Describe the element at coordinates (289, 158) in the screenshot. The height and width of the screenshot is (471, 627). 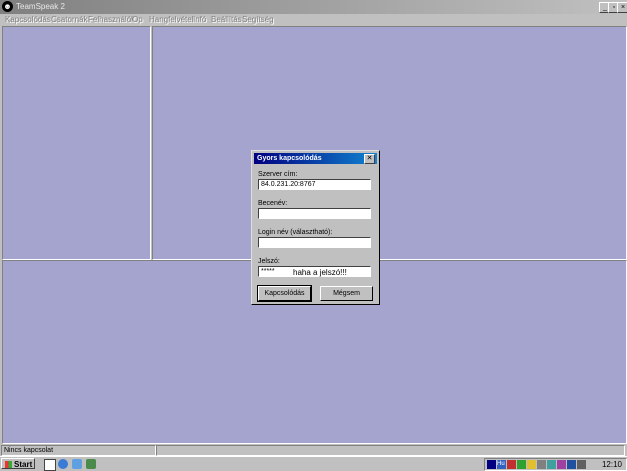
I see `dialog-title: Gyors kapcsolódás` at that location.